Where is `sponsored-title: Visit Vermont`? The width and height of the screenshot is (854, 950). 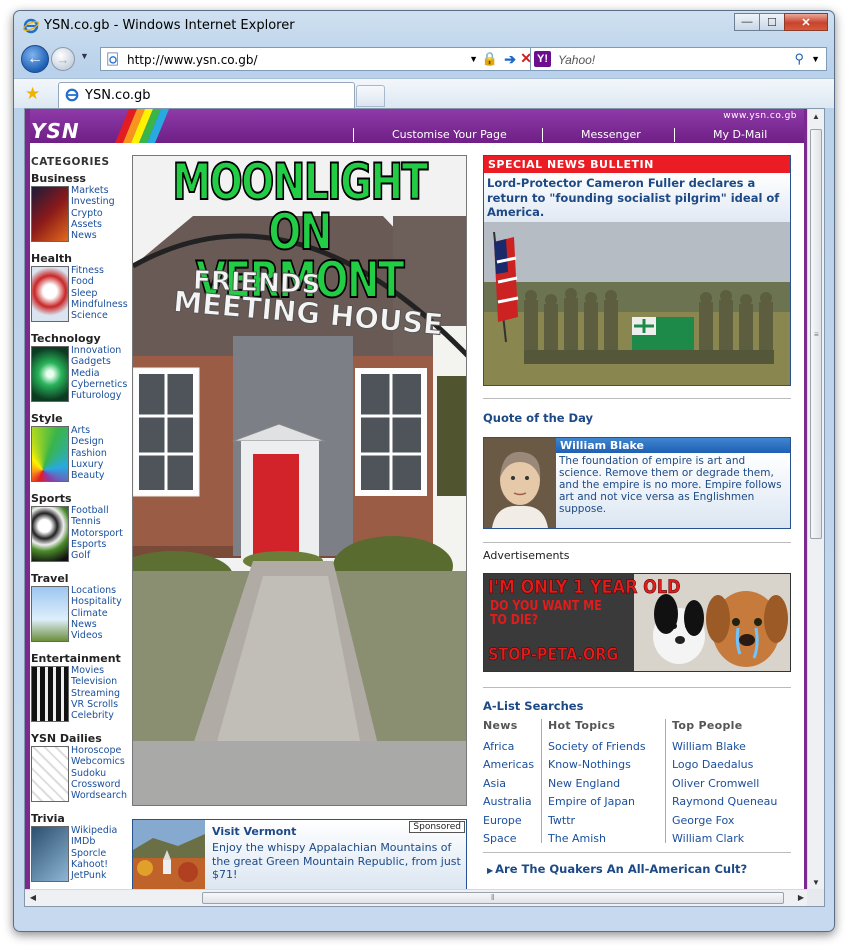 sponsored-title: Visit Vermont is located at coordinates (254, 831).